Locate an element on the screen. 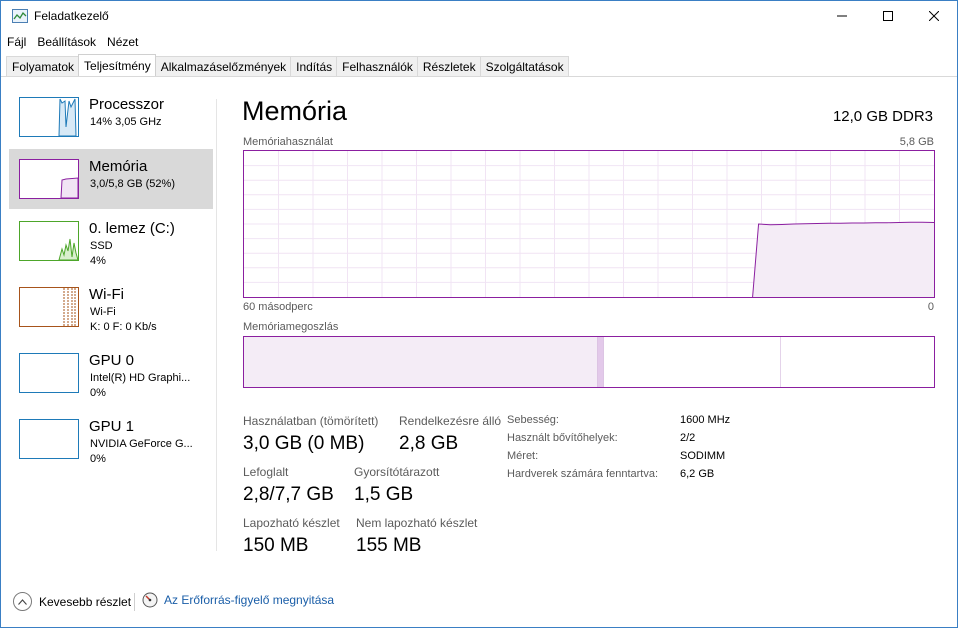  fewer-details-button: Kevesebb részlet is located at coordinates (72, 601).